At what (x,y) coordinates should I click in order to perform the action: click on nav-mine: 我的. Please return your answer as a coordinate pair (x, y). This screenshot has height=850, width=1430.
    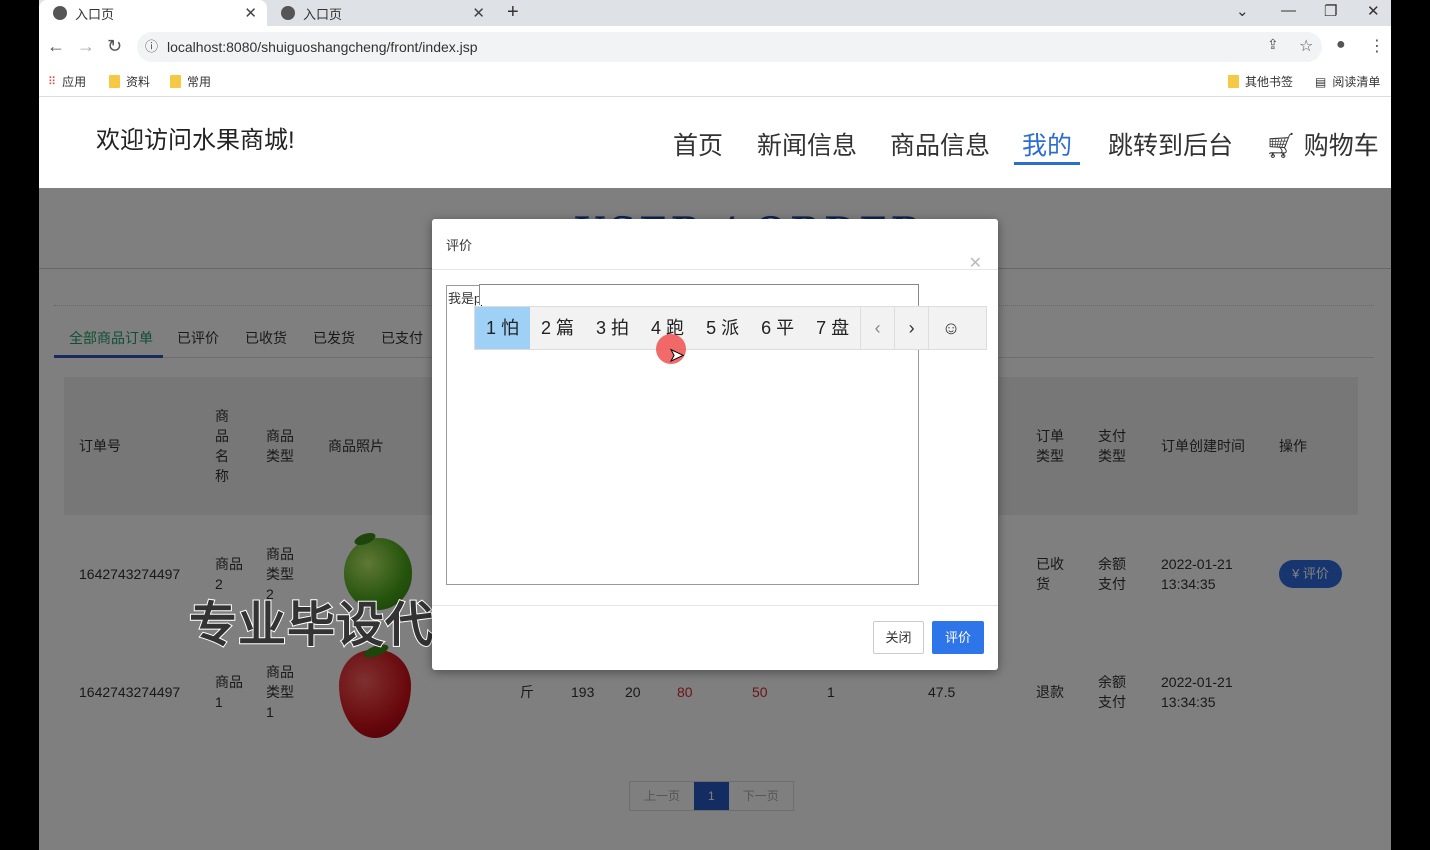
    Looking at the image, I should click on (1047, 145).